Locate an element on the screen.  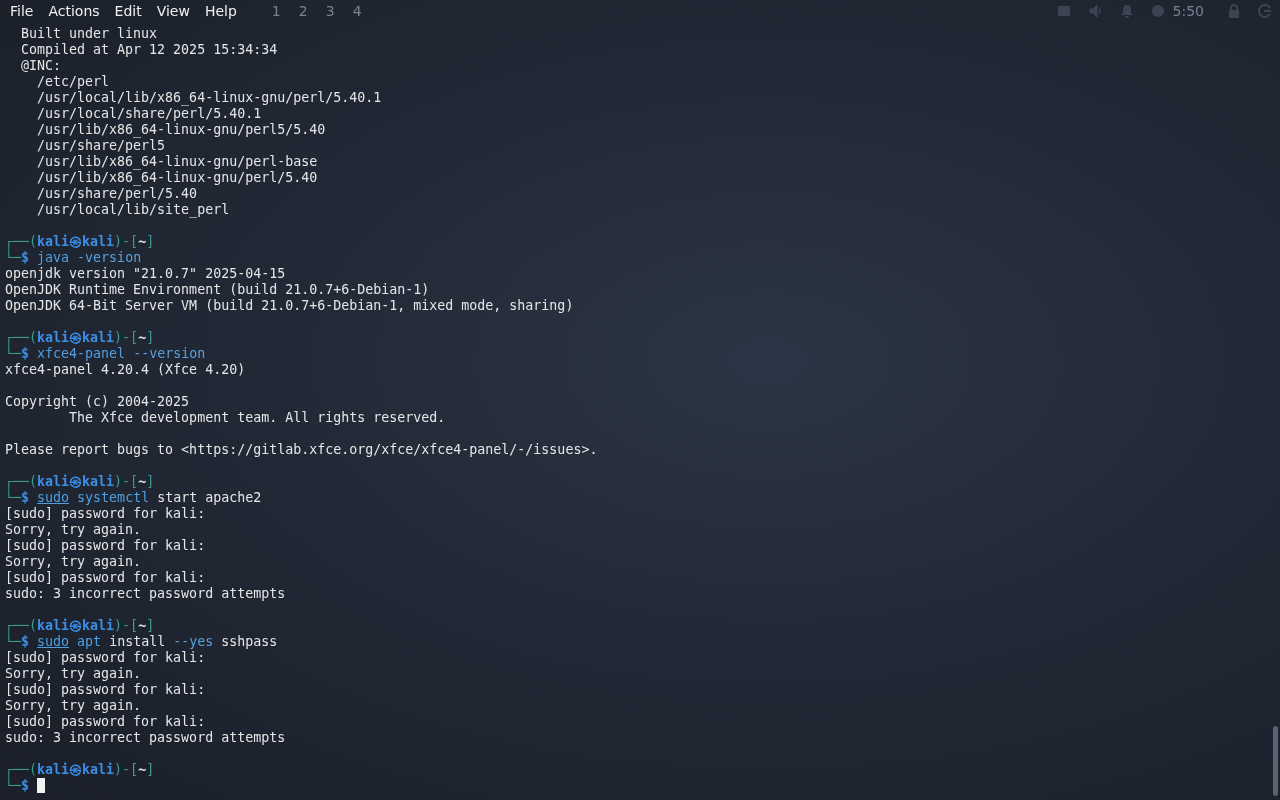
command-line: └─$ sudo apt install --yes sshpass is located at coordinates (142, 642).